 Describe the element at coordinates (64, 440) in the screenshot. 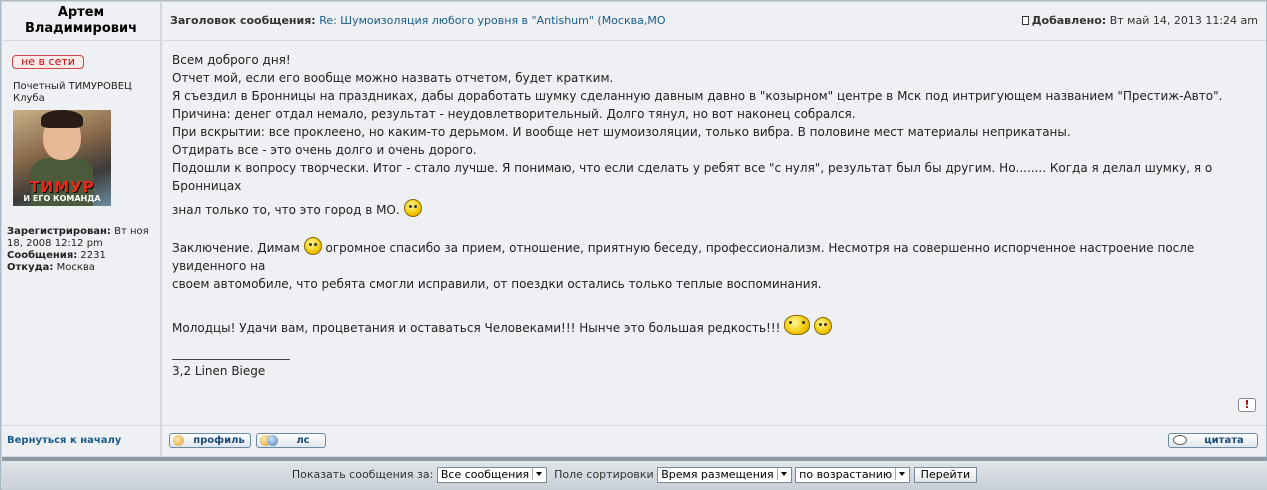

I see `back-to-top-link: Вернуться к началу` at that location.